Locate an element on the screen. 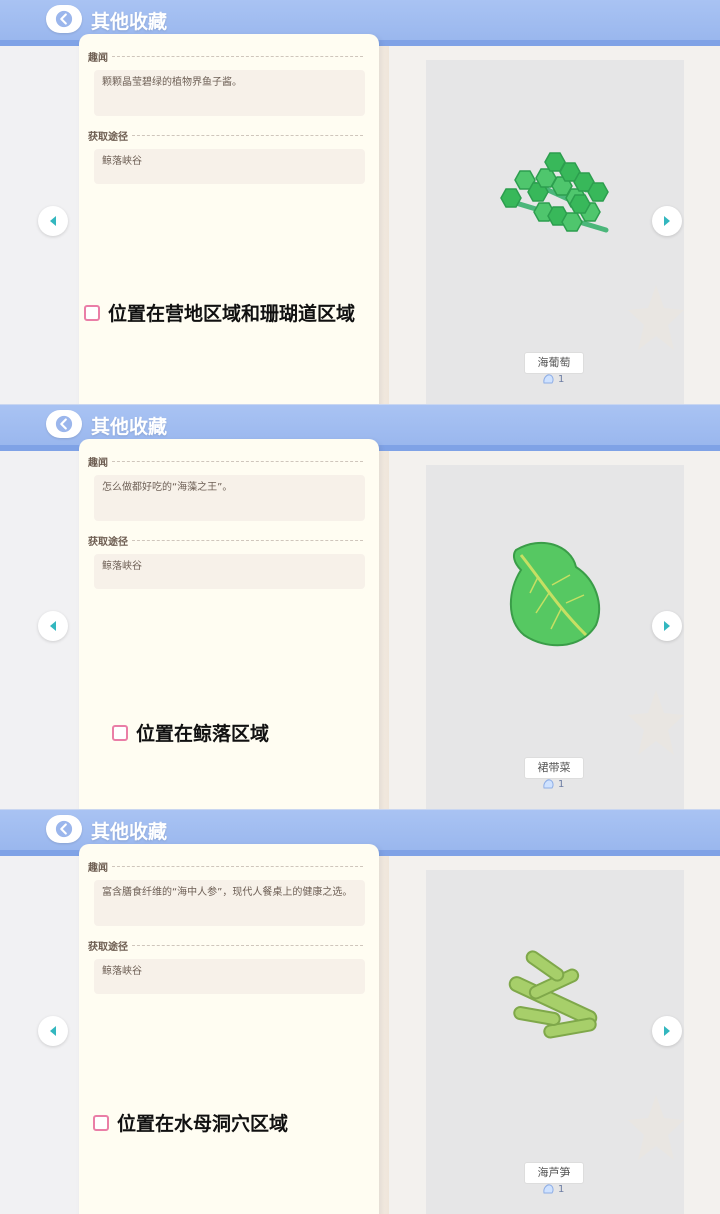 This screenshot has height=1214, width=720. sea-grape-icon is located at coordinates (554, 192).